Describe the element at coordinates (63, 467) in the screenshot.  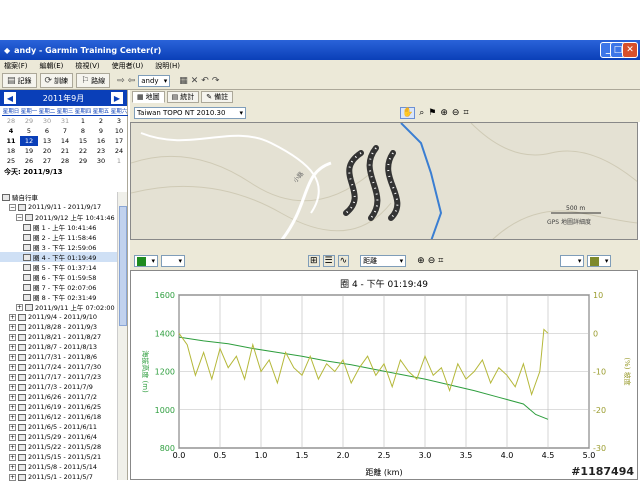
I see `tree-item-week: +2011/5/8 - 2011/5/14` at that location.